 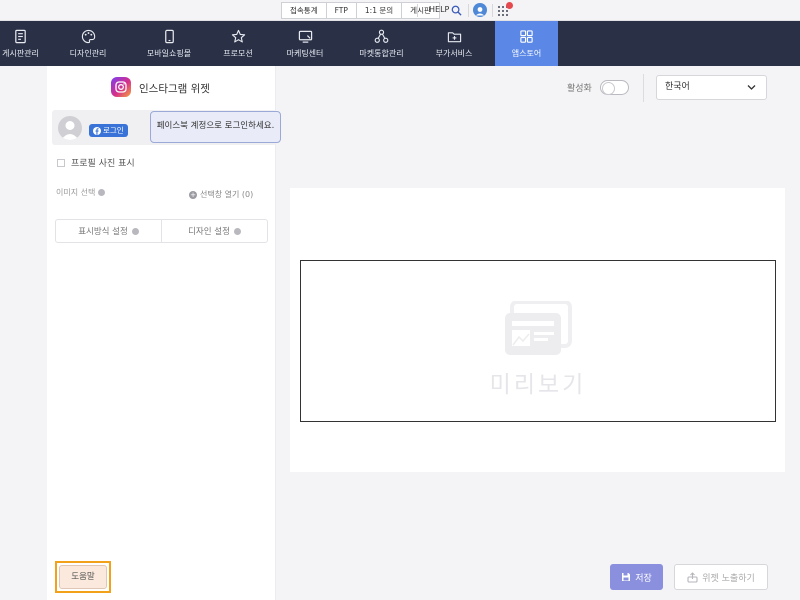 I want to click on help-link: HELP, so click(x=445, y=10).